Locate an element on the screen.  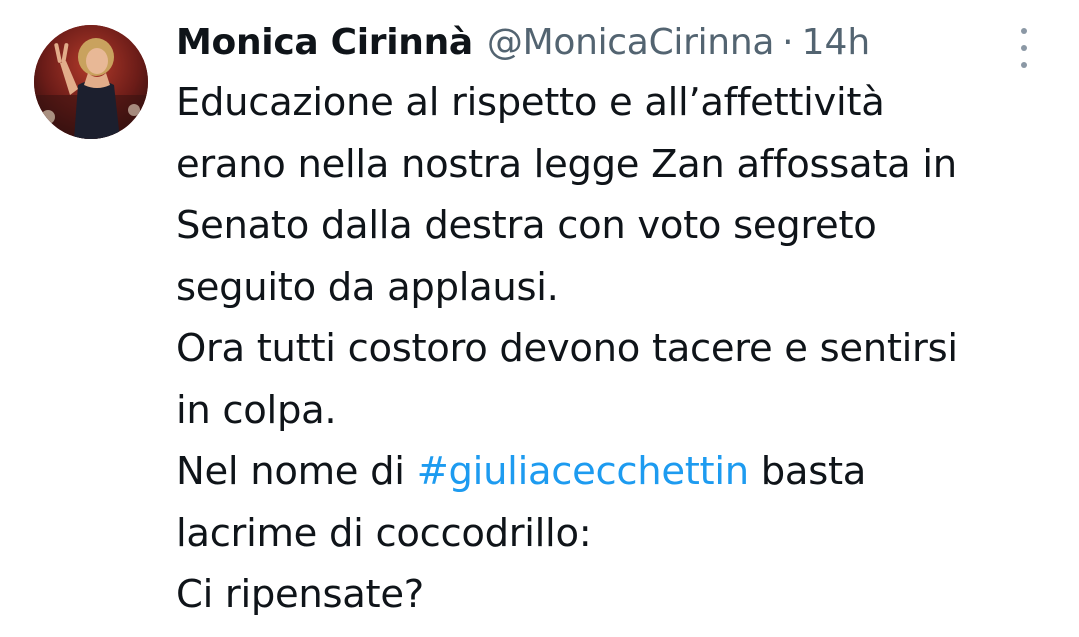
tweet-timestamp: 14h is located at coordinates (836, 43).